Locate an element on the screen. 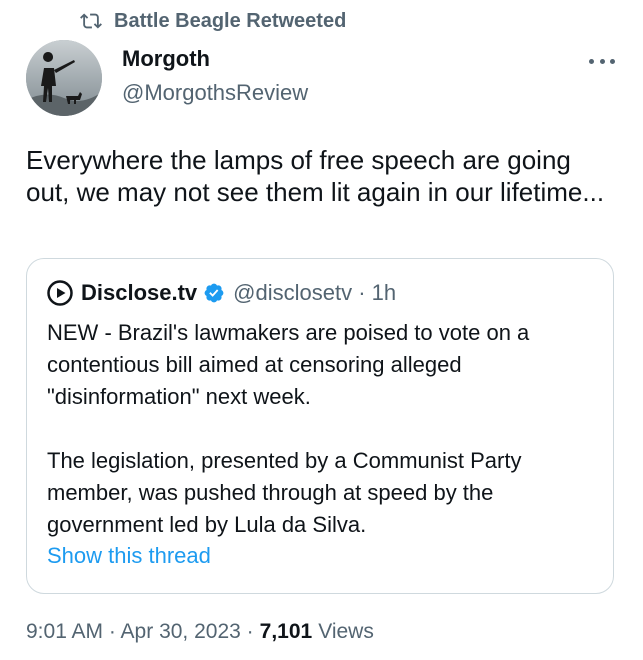  quoted-tweet-header: Disclose.tv @disclosetv · 1h is located at coordinates (221, 293).